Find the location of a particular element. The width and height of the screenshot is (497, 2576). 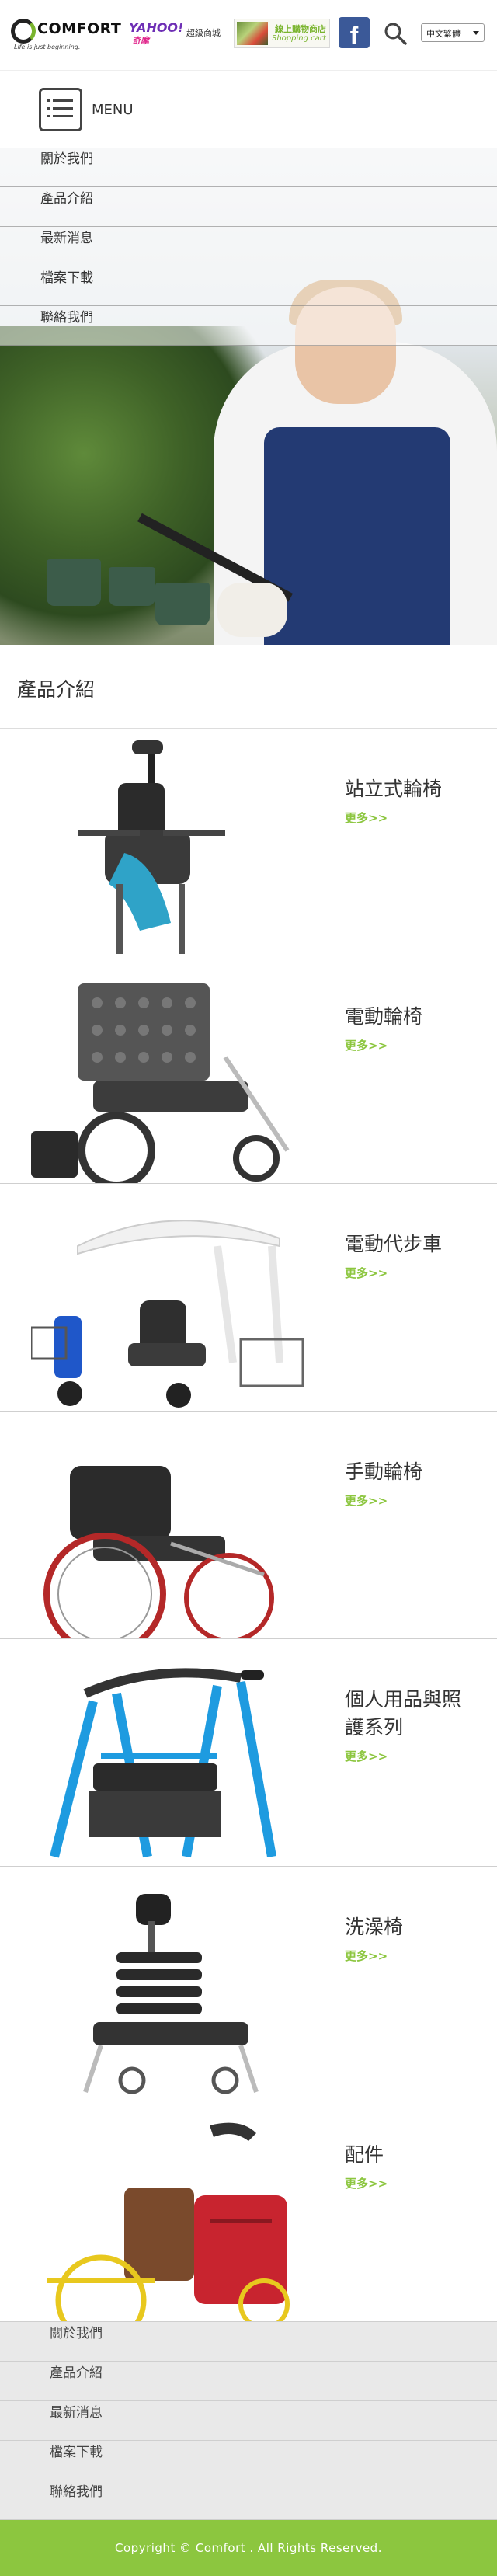

yahoo-mall-label: 超級商城 is located at coordinates (204, 33).